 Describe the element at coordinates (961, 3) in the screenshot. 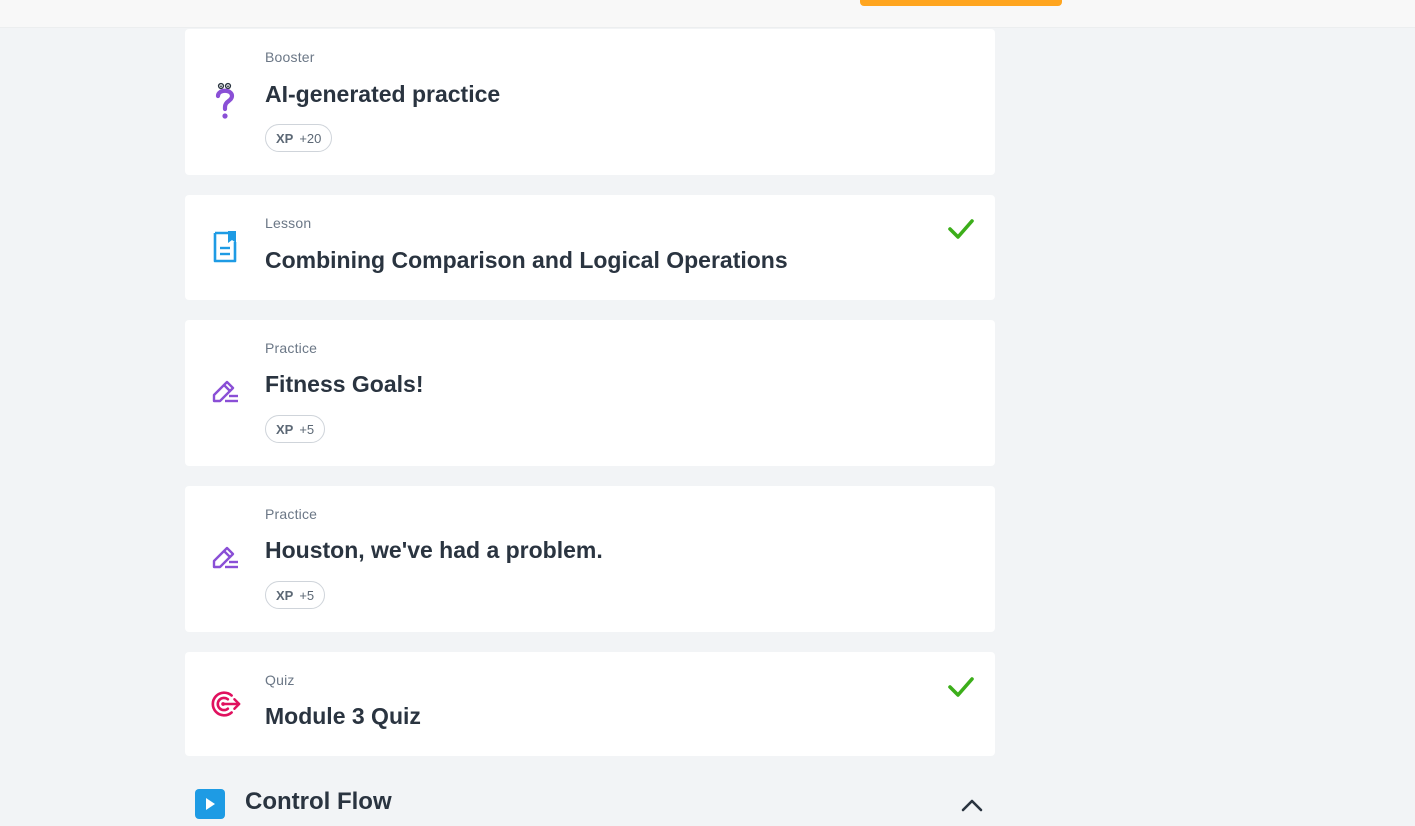

I see `top-bar-cta-button` at that location.